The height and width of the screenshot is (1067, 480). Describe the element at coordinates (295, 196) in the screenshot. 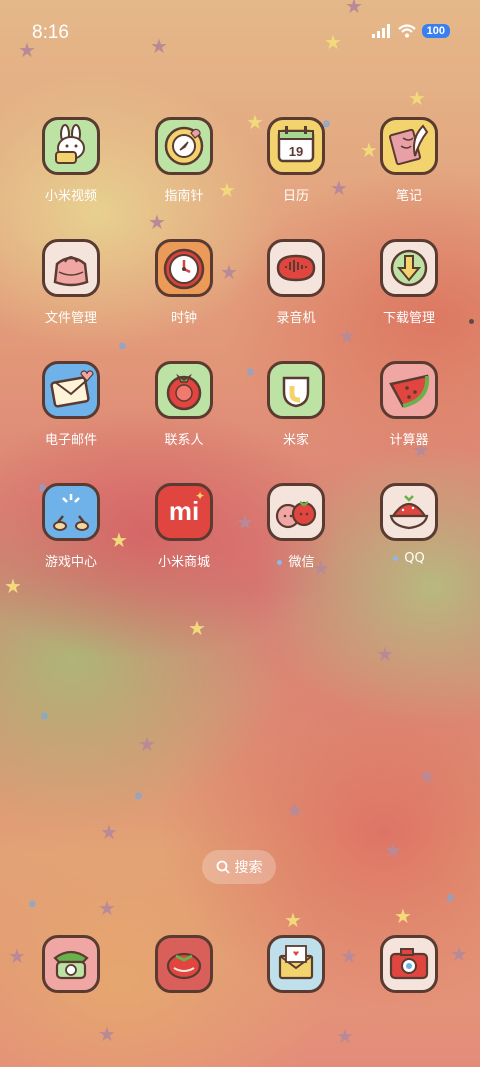

I see `app-label: 日历` at that location.